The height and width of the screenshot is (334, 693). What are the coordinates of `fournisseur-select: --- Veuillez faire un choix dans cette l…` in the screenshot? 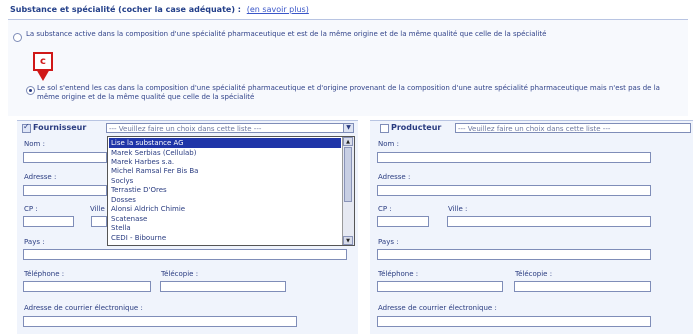 It's located at (230, 128).